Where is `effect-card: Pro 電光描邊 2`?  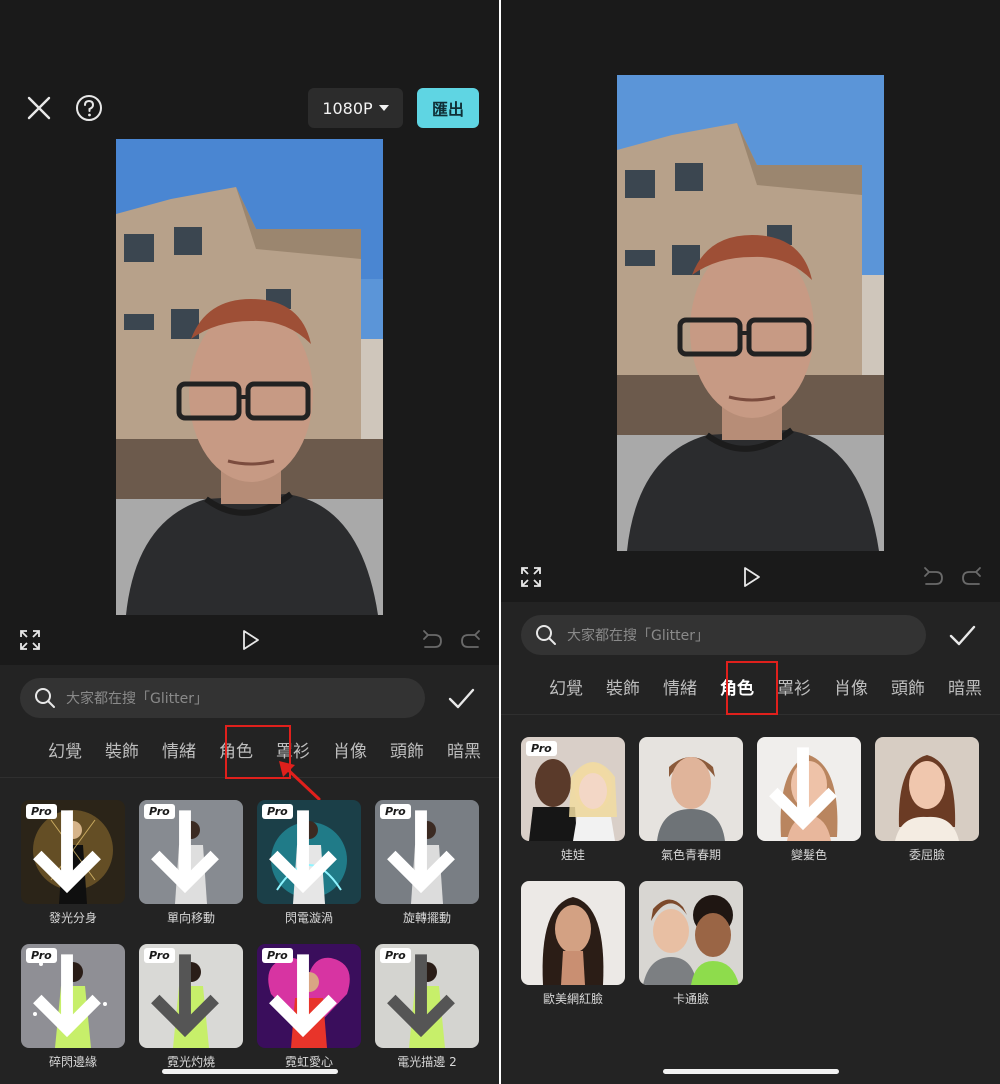
effect-card: Pro 電光描邊 2 is located at coordinates (427, 1007).